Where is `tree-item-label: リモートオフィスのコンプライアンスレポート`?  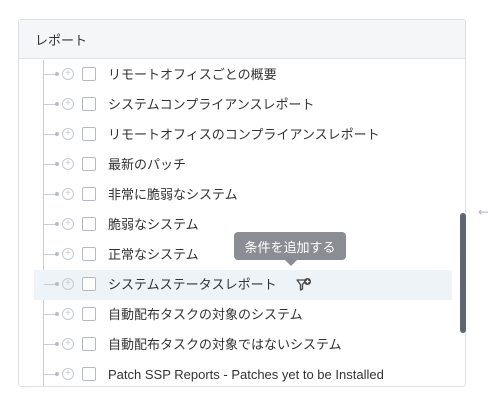 tree-item-label: リモートオフィスのコンプライアンスレポート is located at coordinates (244, 134).